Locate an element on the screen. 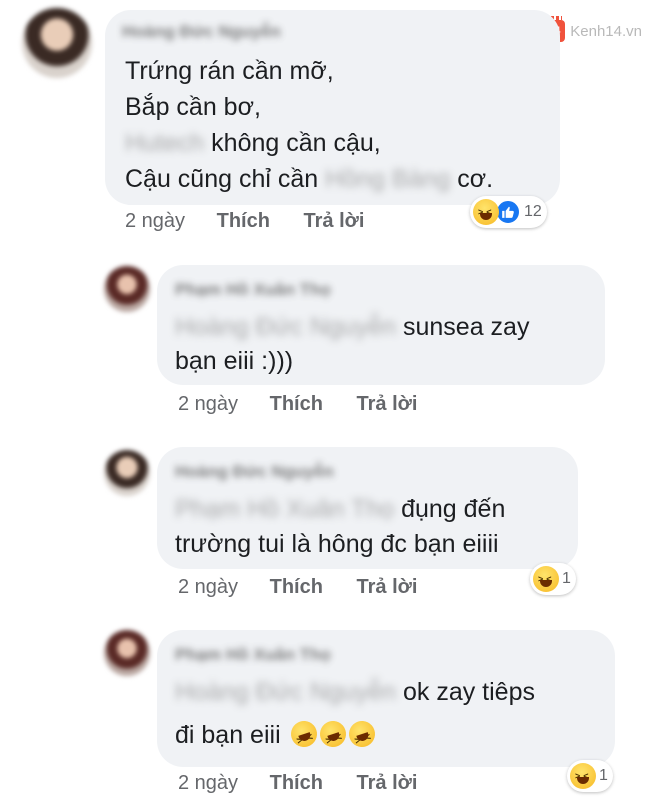  mention-tag: Phạm Hồ Xuân Thọ is located at coordinates (284, 509).